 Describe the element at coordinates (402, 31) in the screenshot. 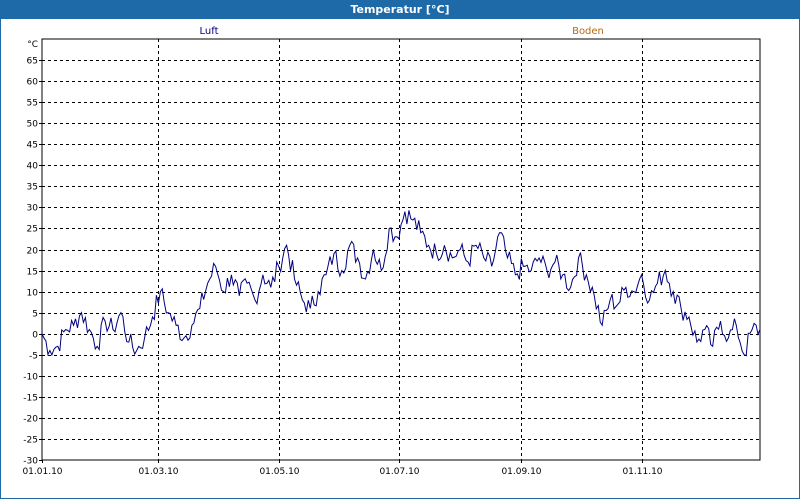

I see `legend: Luft Boden` at that location.